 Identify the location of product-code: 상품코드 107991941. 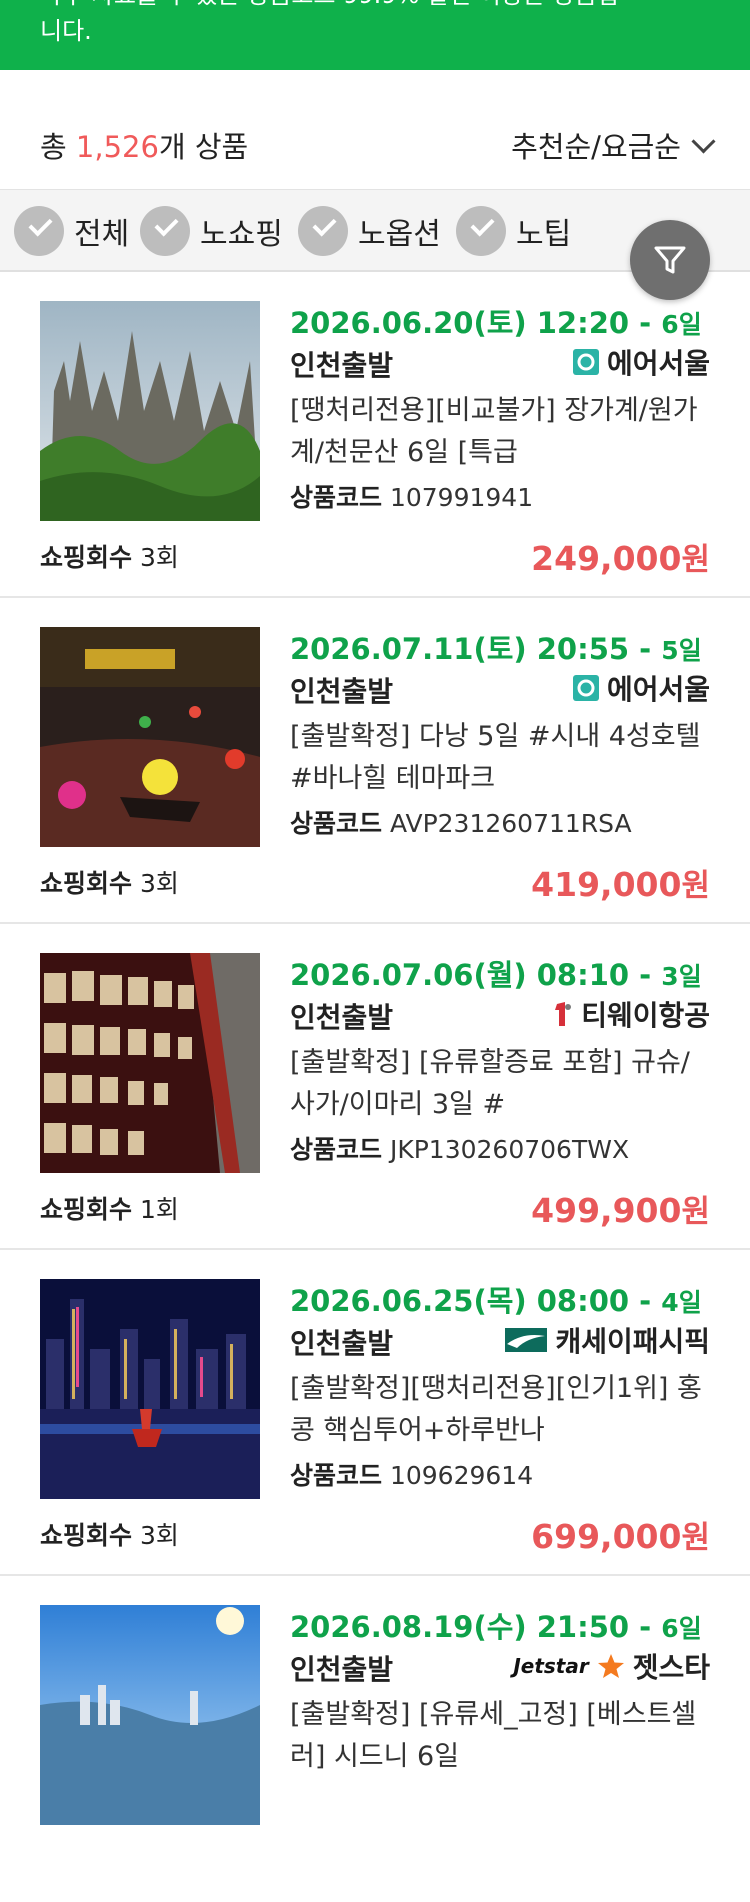
(412, 497).